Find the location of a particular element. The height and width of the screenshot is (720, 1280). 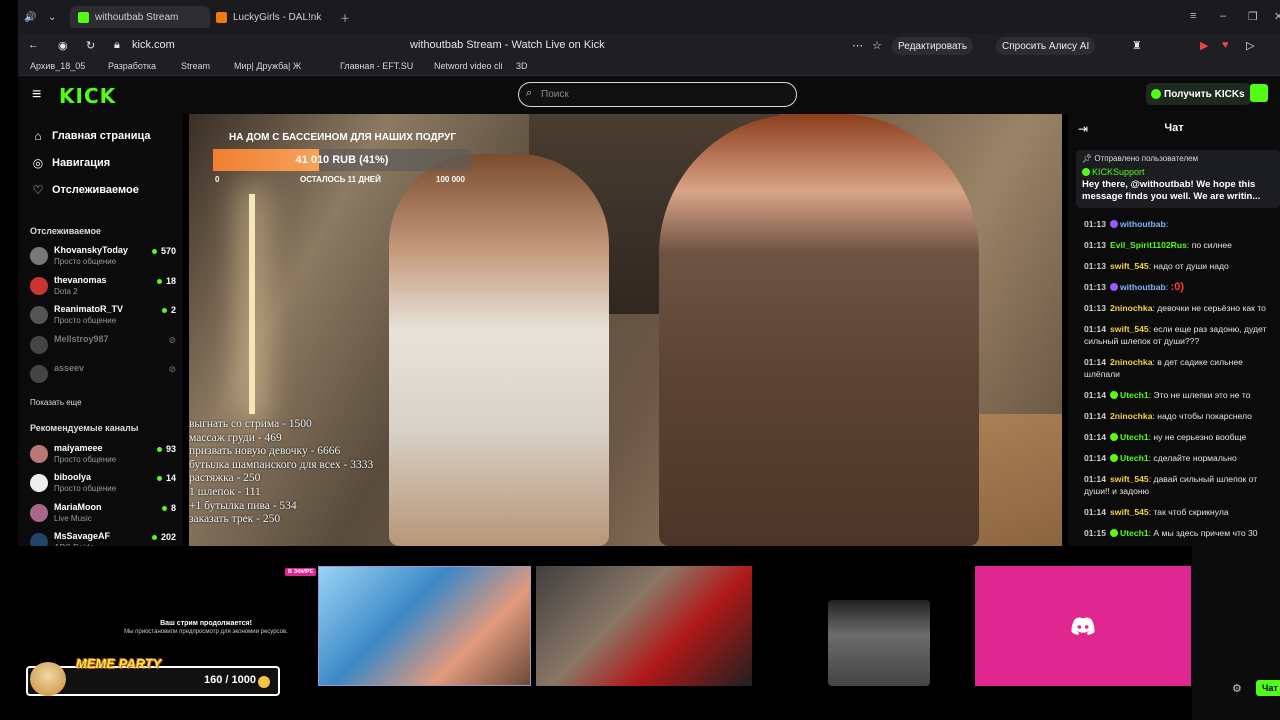

nav-home: ⌂ Главная страница is located at coordinates (90, 136).